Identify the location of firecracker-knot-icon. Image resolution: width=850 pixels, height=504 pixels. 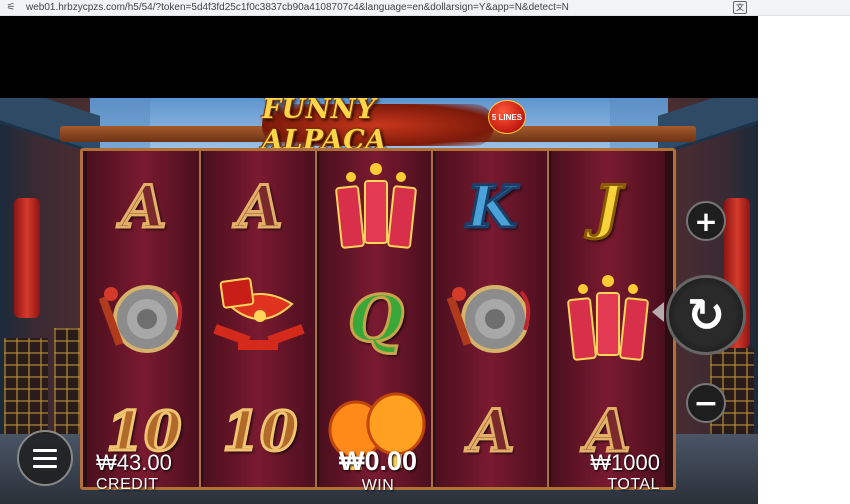
(259, 313).